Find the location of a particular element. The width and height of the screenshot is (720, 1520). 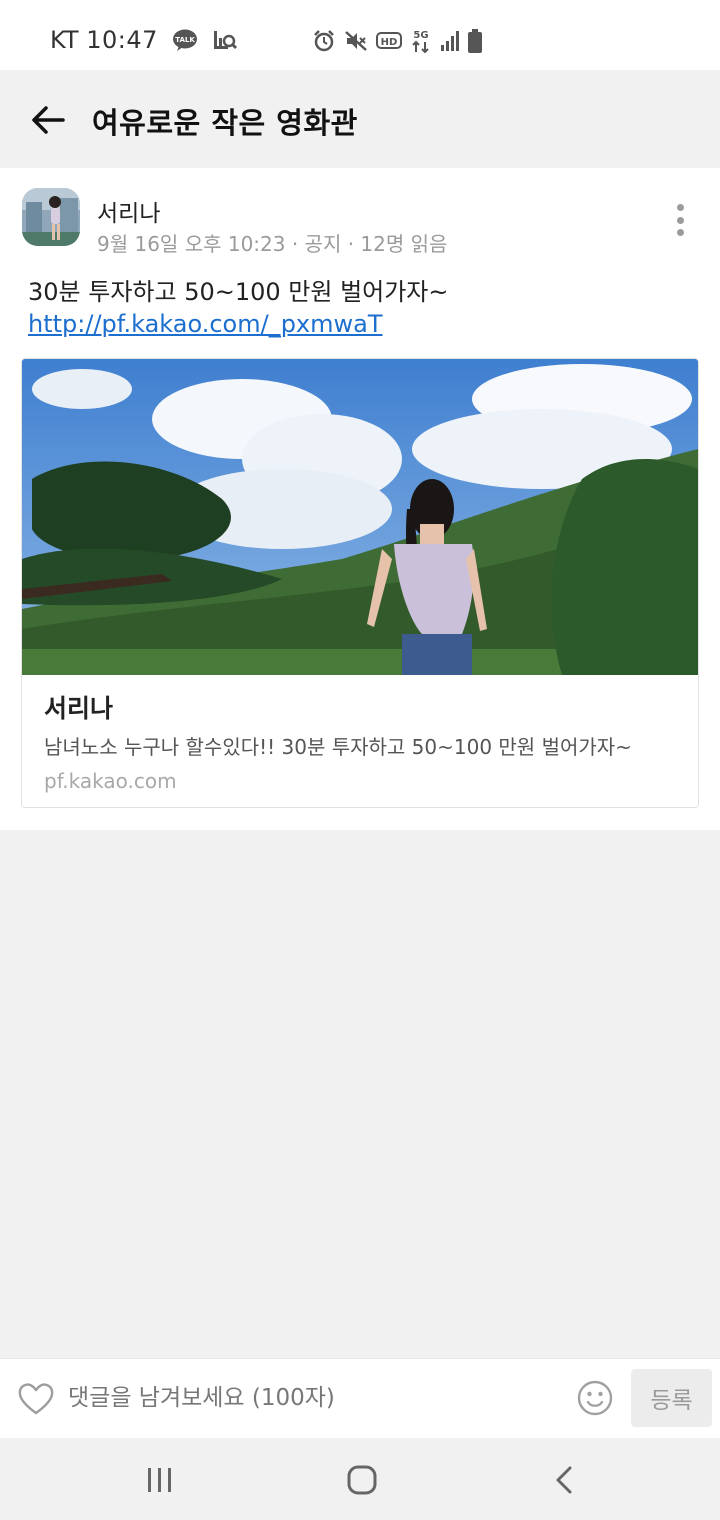

status-time: KT 10:47 is located at coordinates (104, 40).